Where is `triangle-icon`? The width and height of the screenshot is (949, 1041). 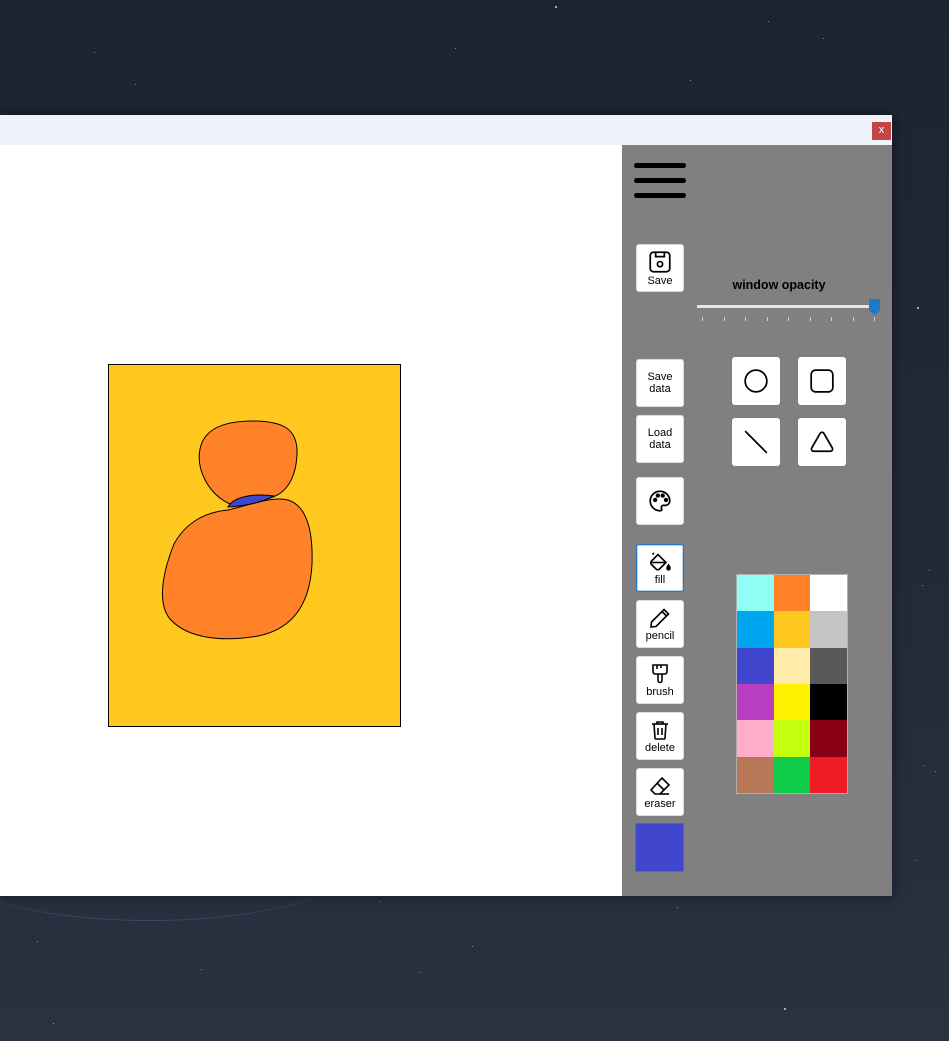
triangle-icon is located at coordinates (822, 442).